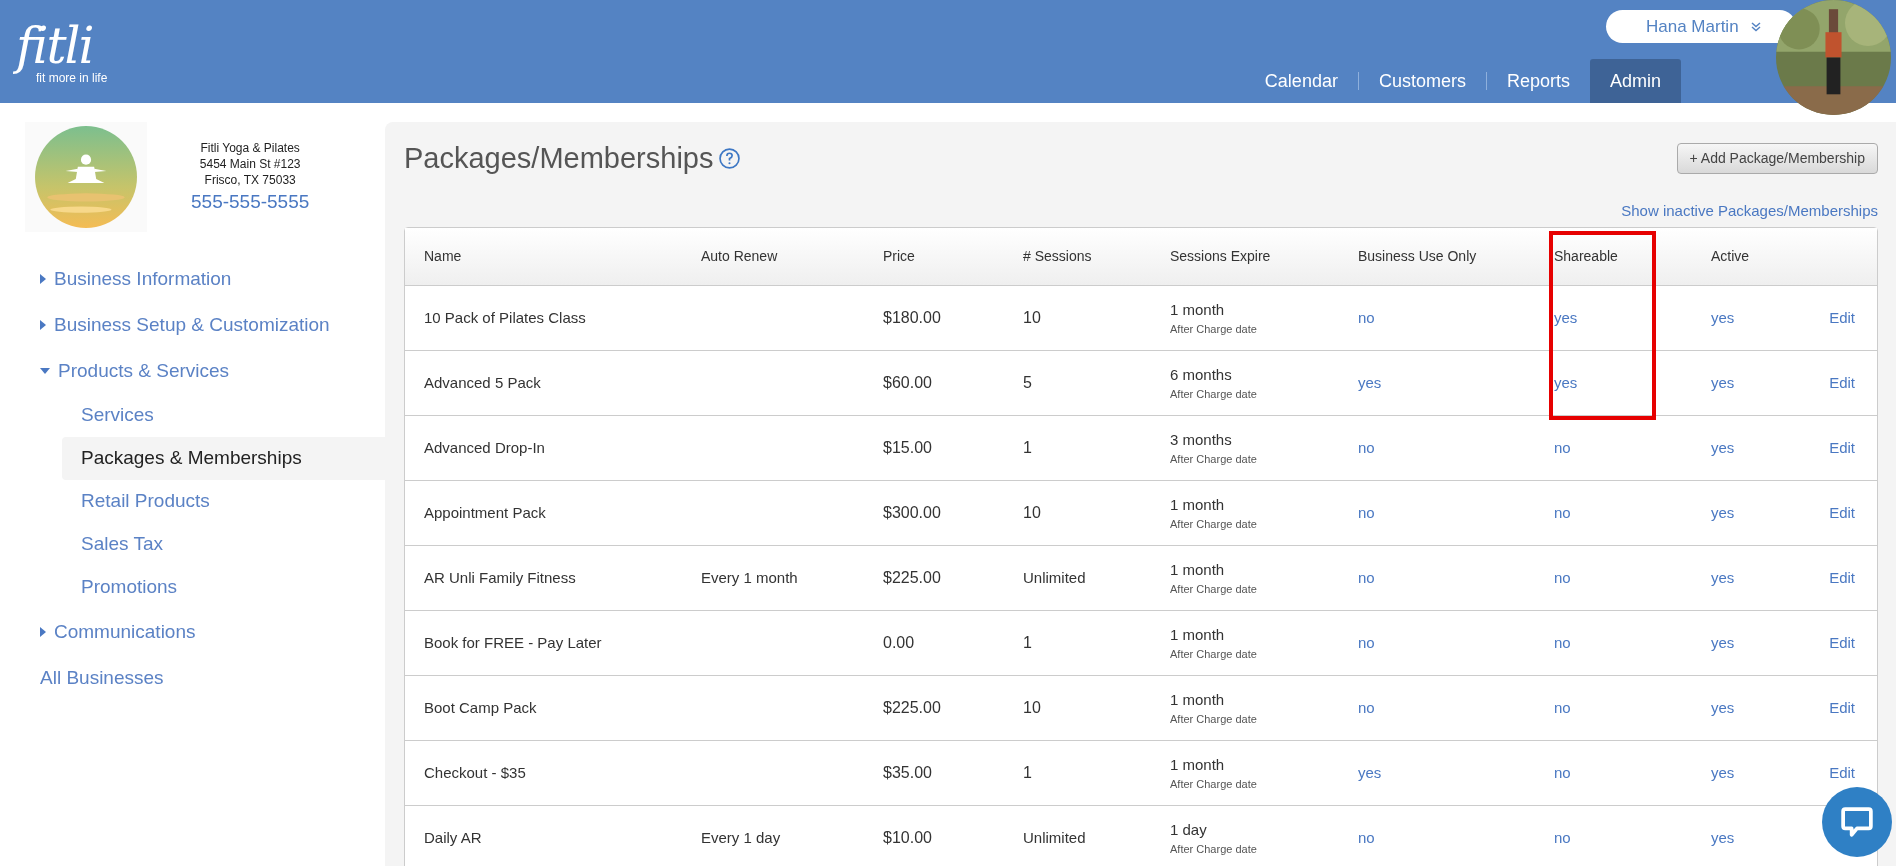 Image resolution: width=1896 pixels, height=866 pixels. I want to click on table-cell: Advanced Drop-In, so click(484, 447).